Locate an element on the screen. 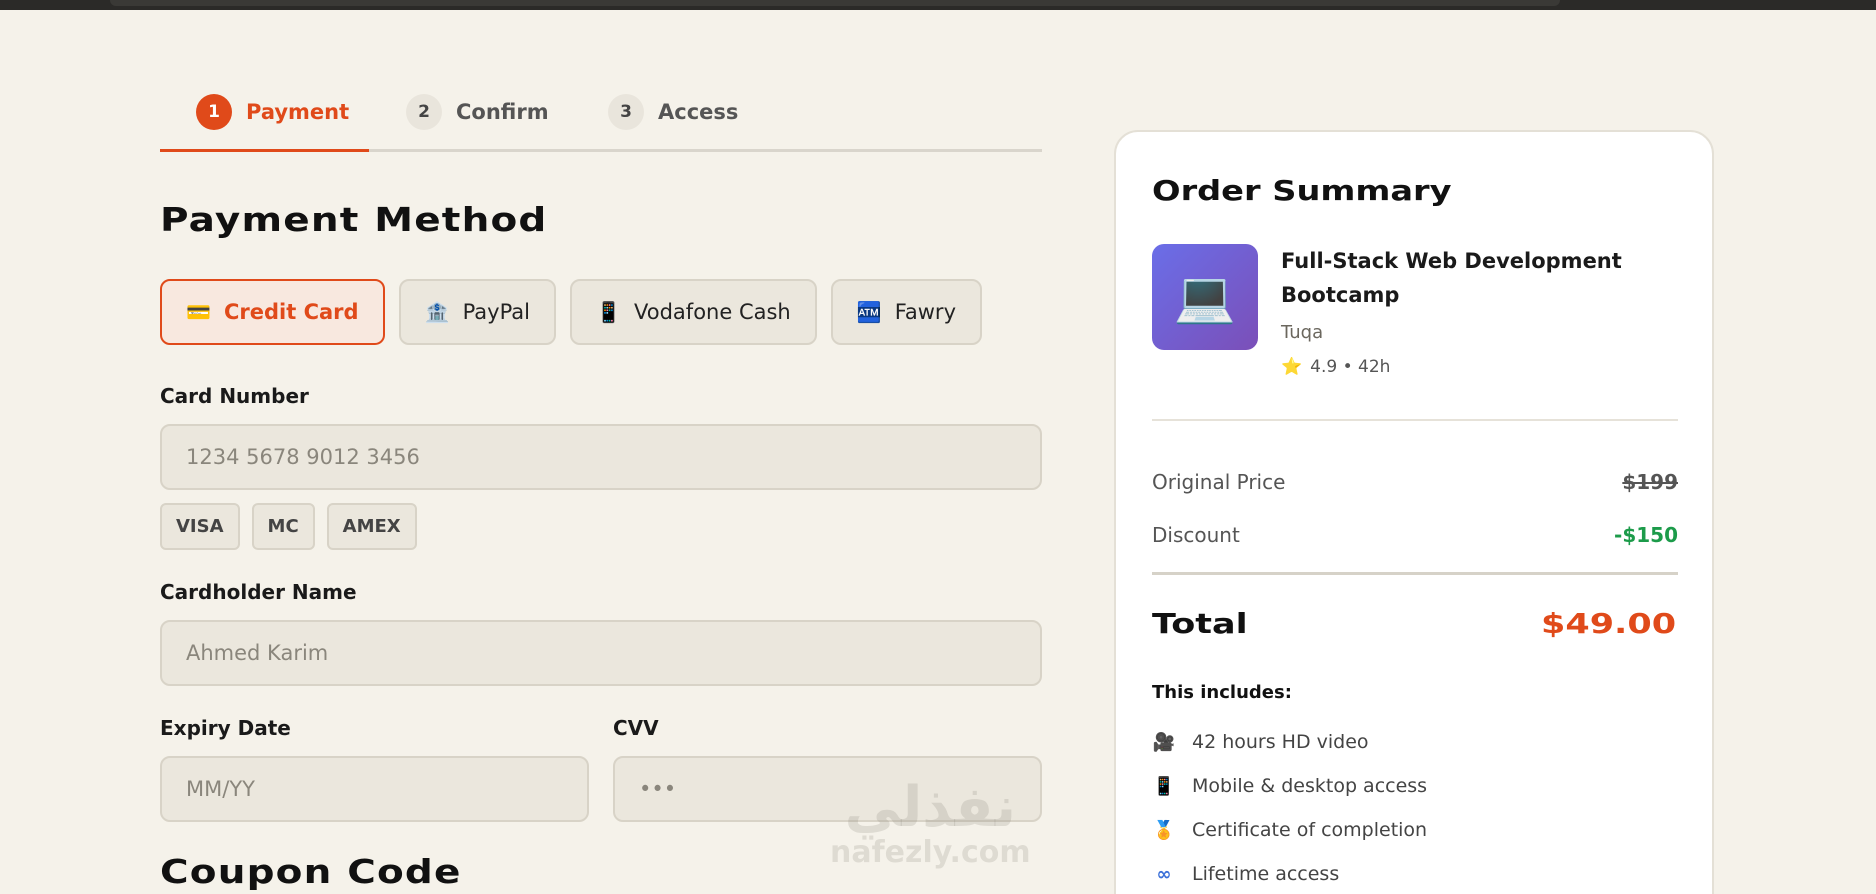 This screenshot has width=1876, height=894. medal-icon: 🏅 is located at coordinates (1164, 830).